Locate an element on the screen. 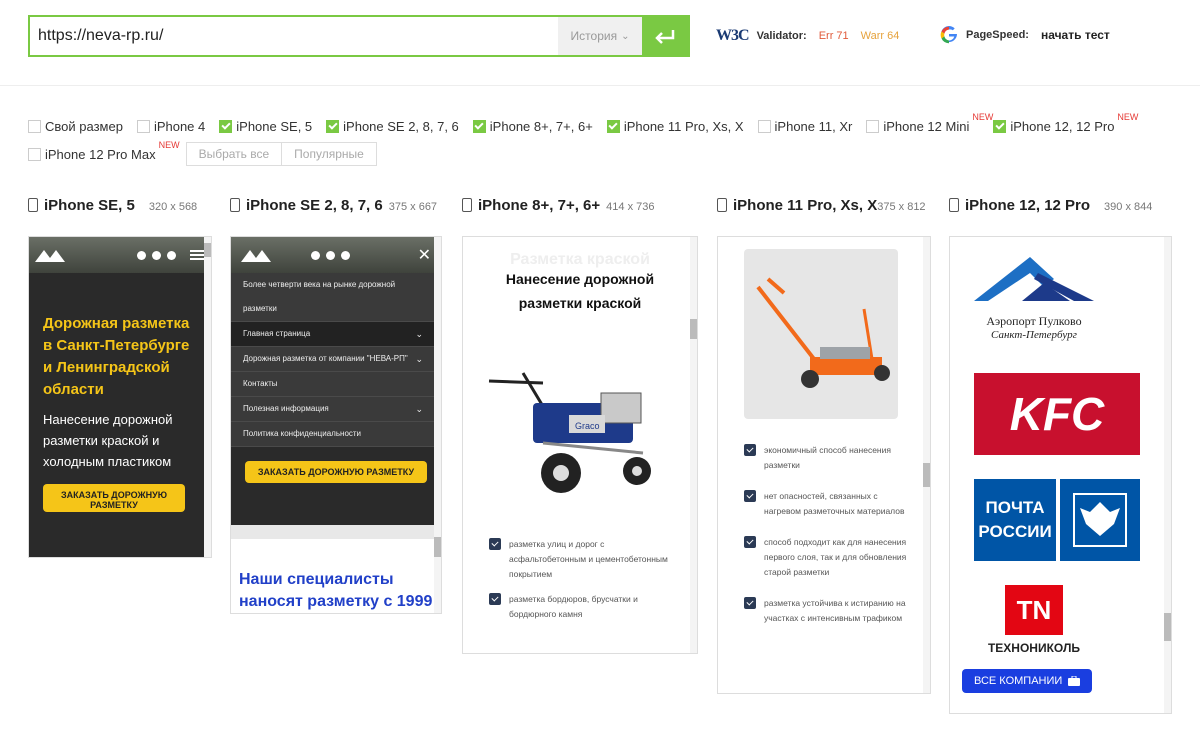  marking-machine-image: Graco is located at coordinates (569, 432).